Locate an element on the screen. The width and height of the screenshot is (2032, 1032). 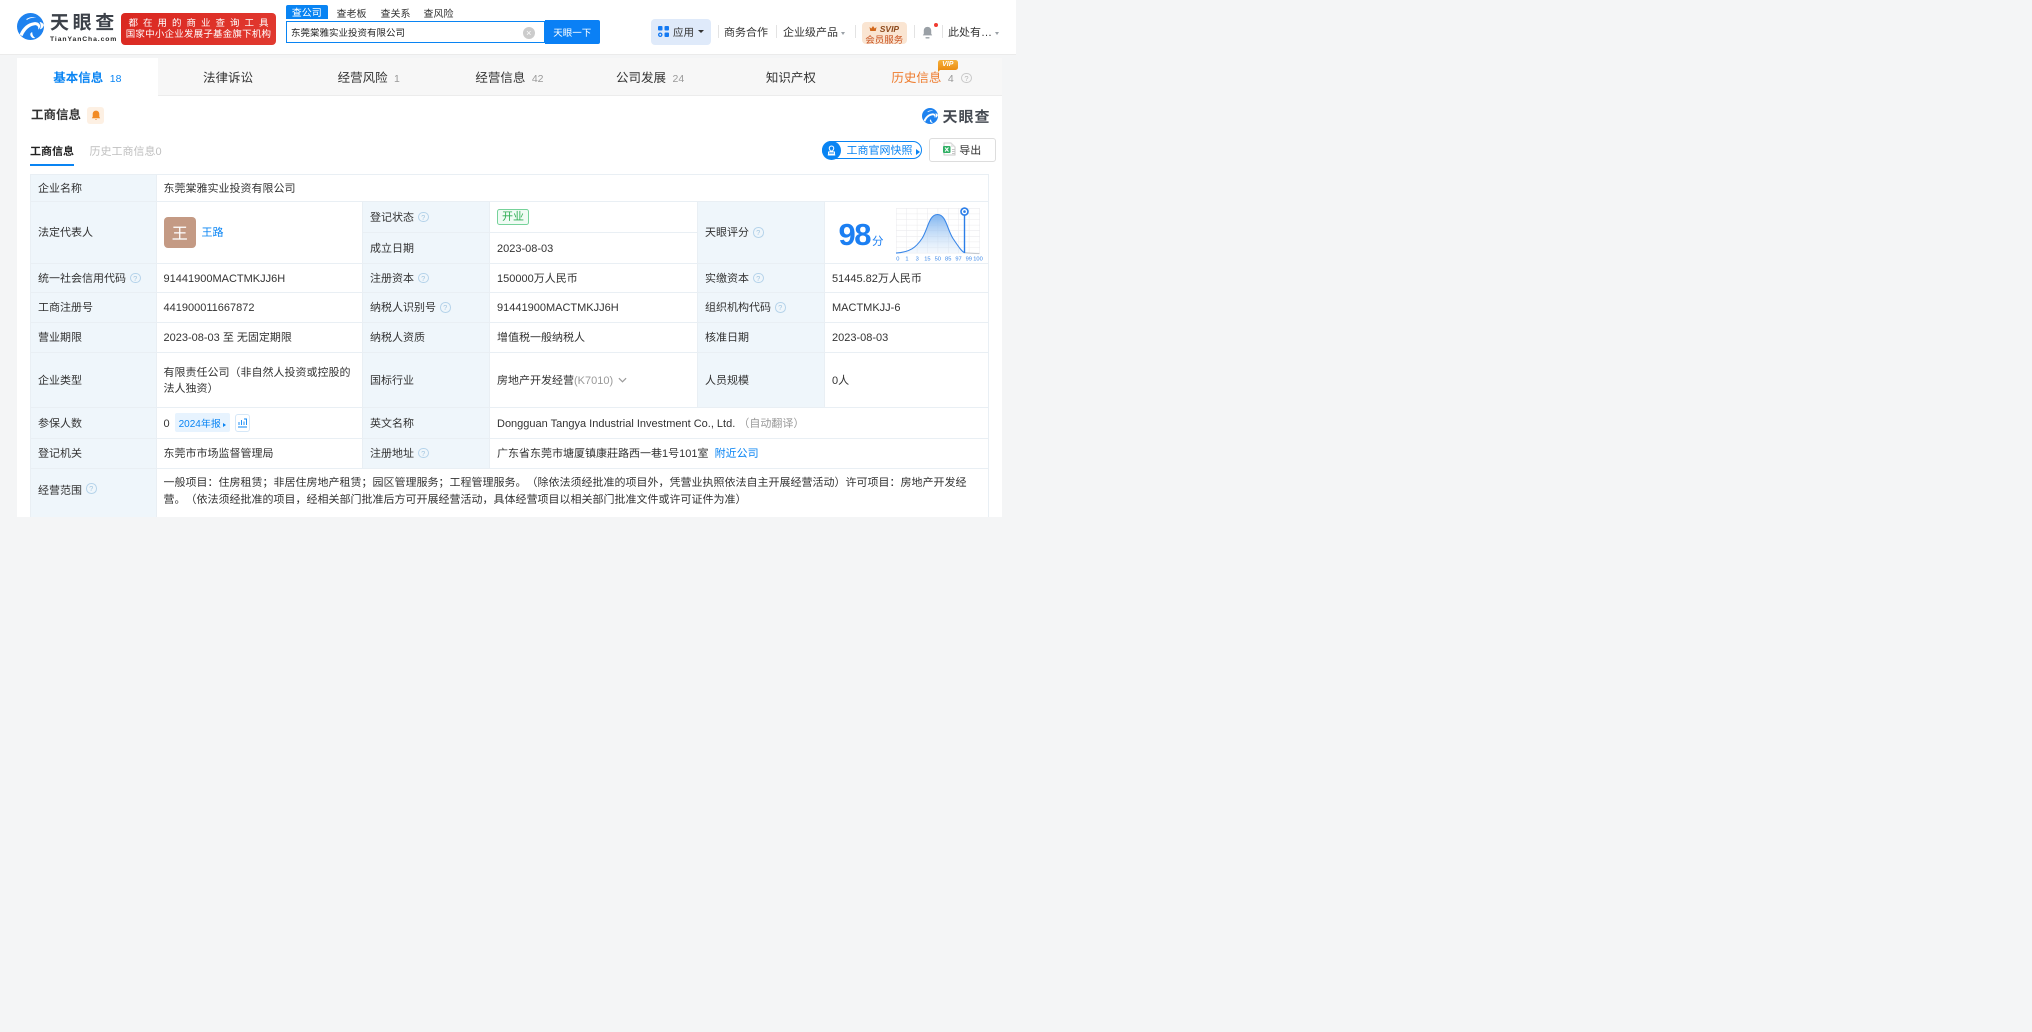
svg-text: 3 is located at coordinates (916, 258).